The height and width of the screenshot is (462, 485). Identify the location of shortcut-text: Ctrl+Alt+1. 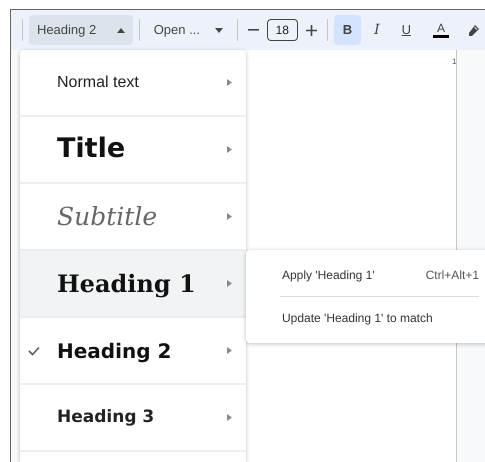
(452, 275).